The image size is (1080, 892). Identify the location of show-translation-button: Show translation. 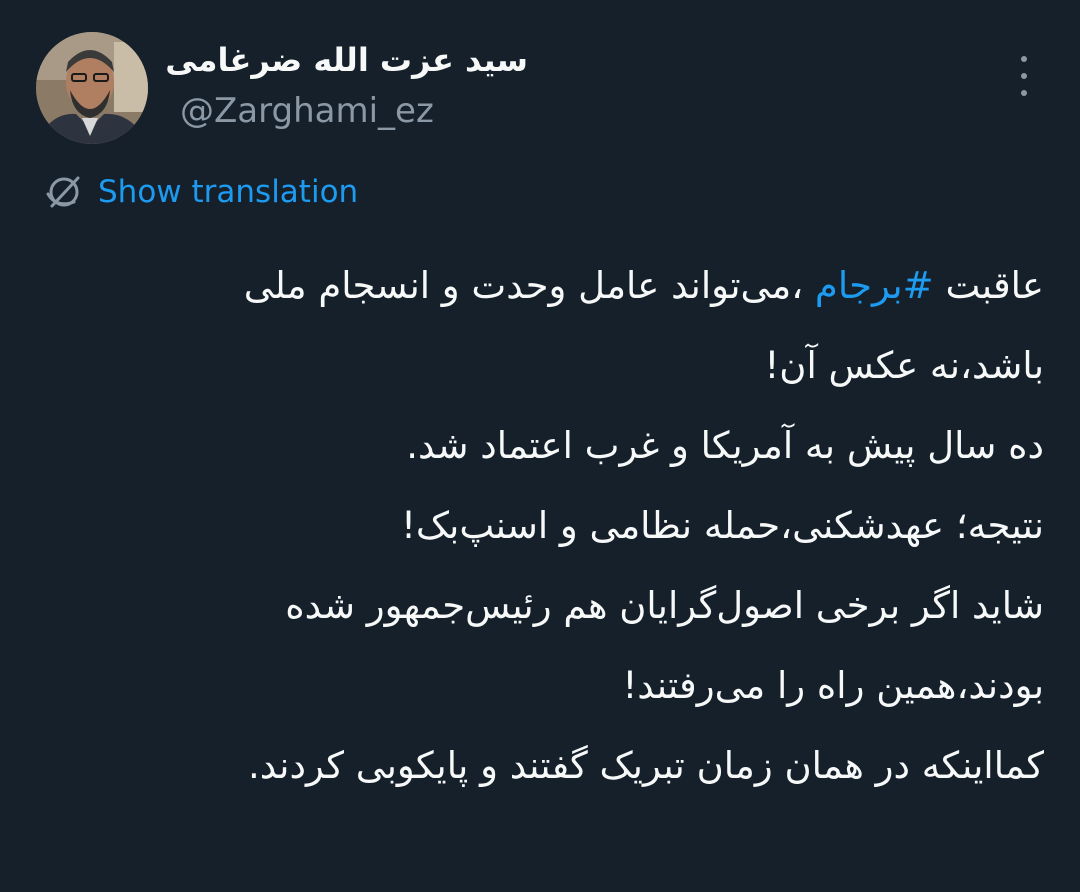
(201, 192).